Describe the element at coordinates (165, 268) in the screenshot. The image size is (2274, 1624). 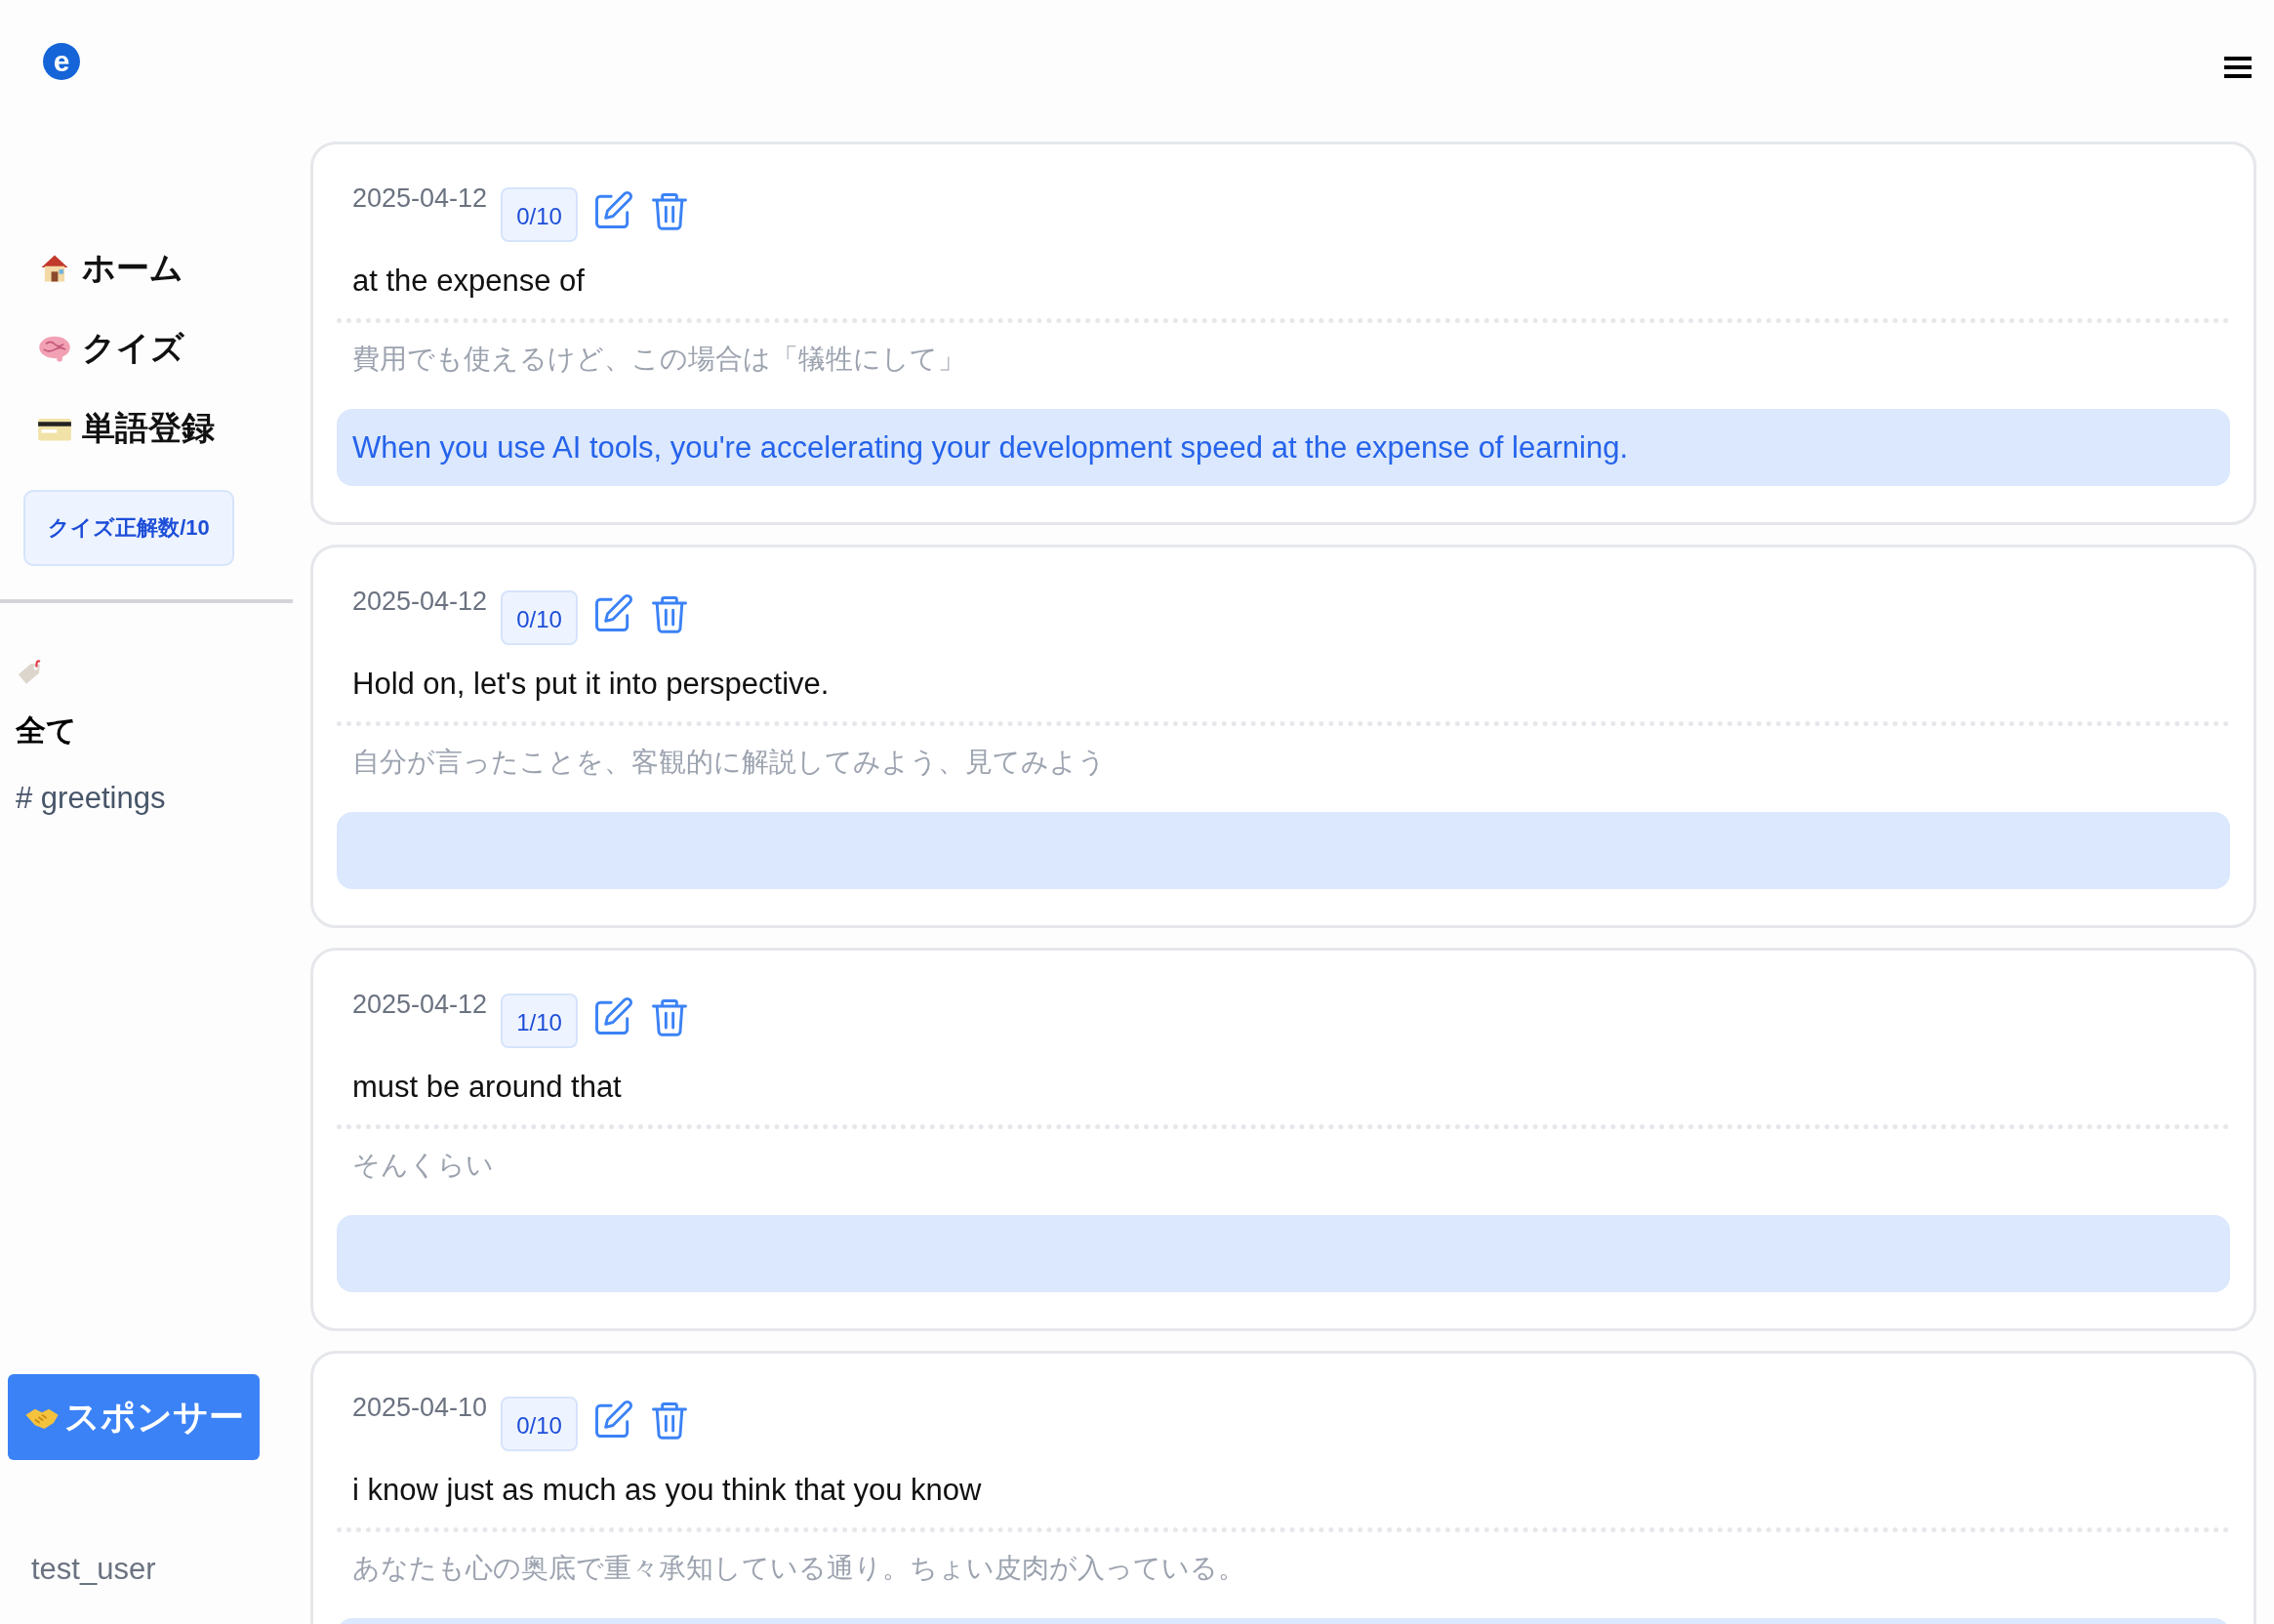
I see `nav-link: ホーム` at that location.